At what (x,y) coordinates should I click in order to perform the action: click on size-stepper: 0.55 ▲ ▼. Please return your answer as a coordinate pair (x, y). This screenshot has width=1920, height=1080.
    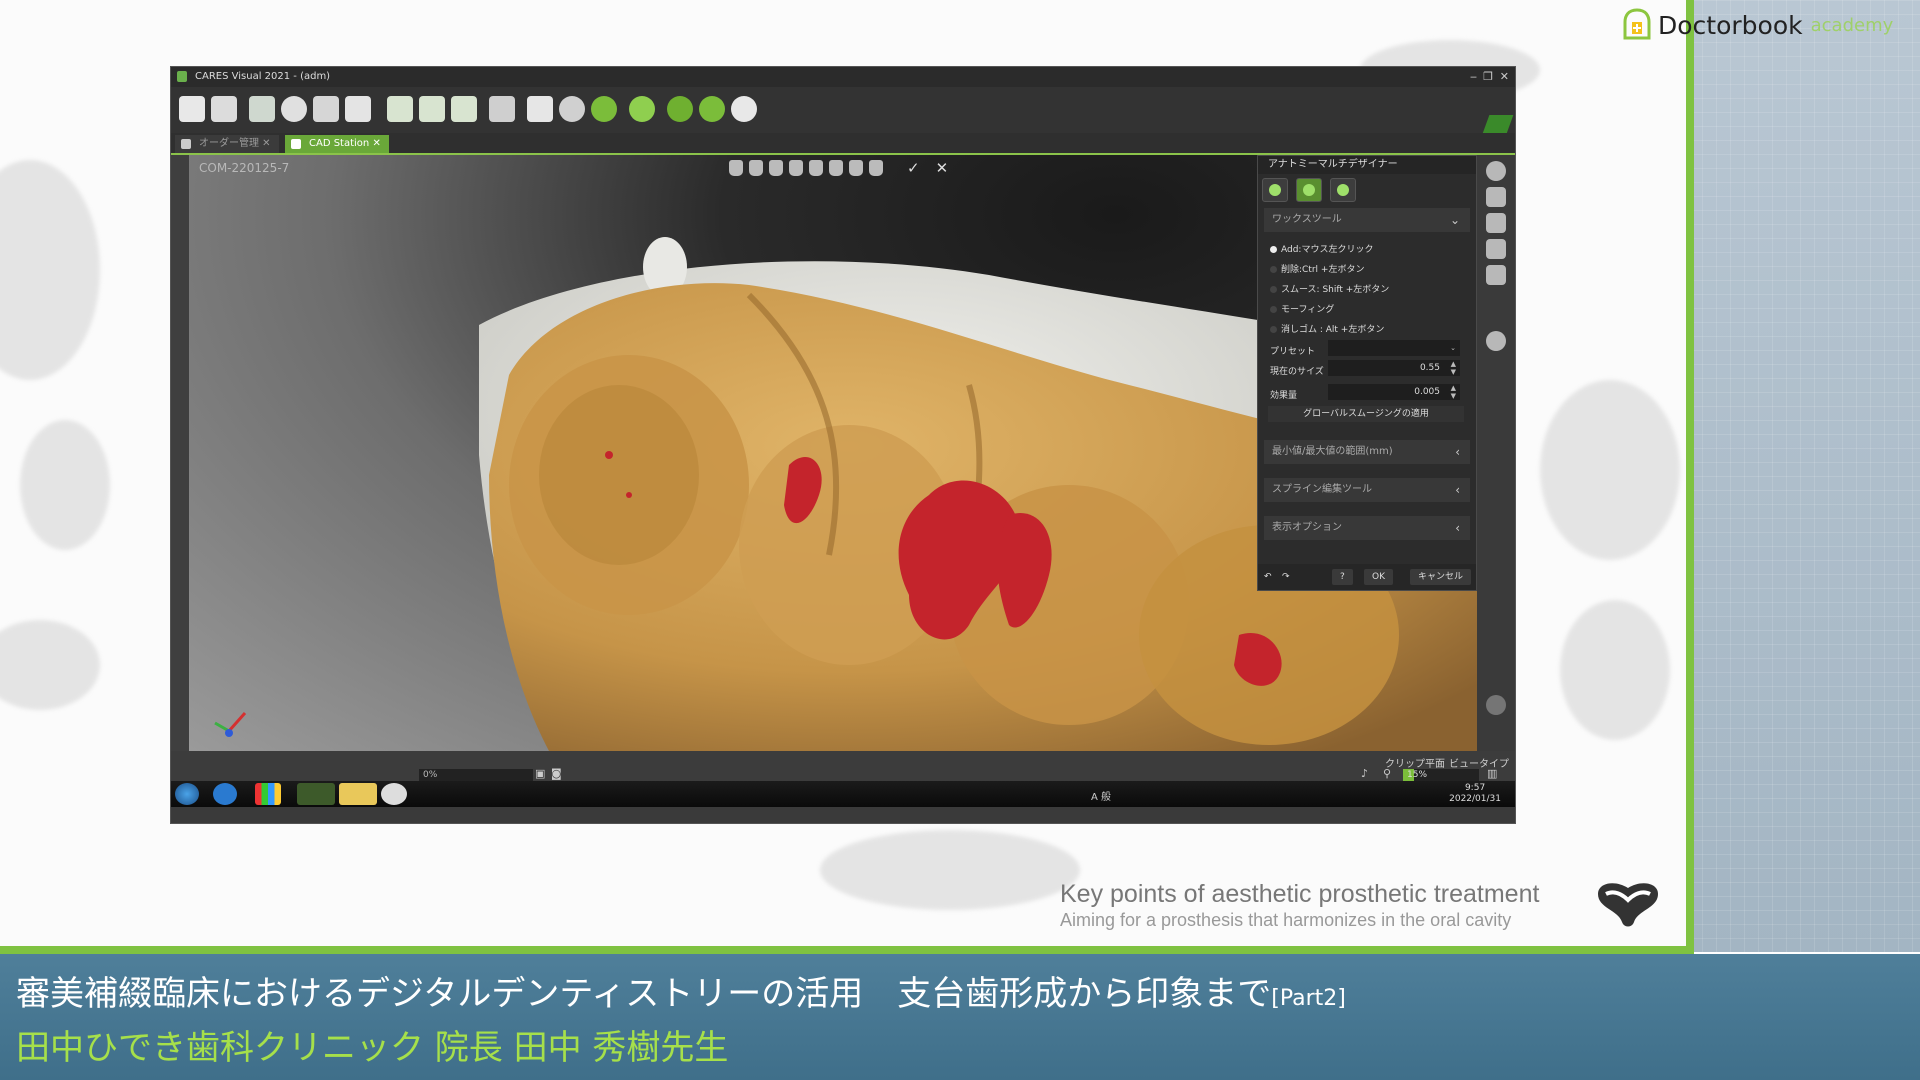
    Looking at the image, I should click on (1394, 368).